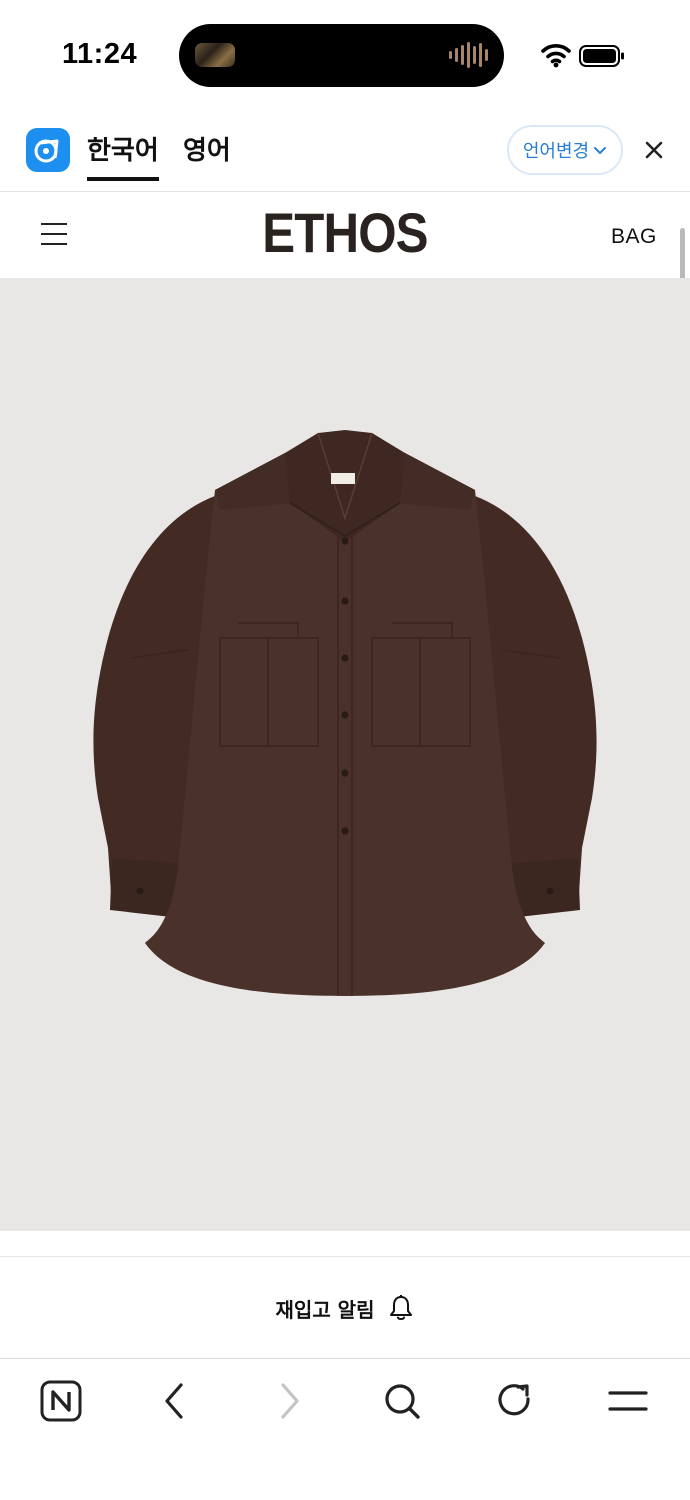 The width and height of the screenshot is (690, 1500). I want to click on forward-icon, so click(290, 1401).